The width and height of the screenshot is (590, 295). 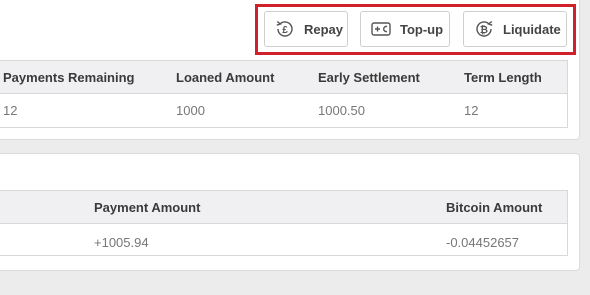 I want to click on liquidate-button: ₿ Liquidate, so click(x=515, y=29).